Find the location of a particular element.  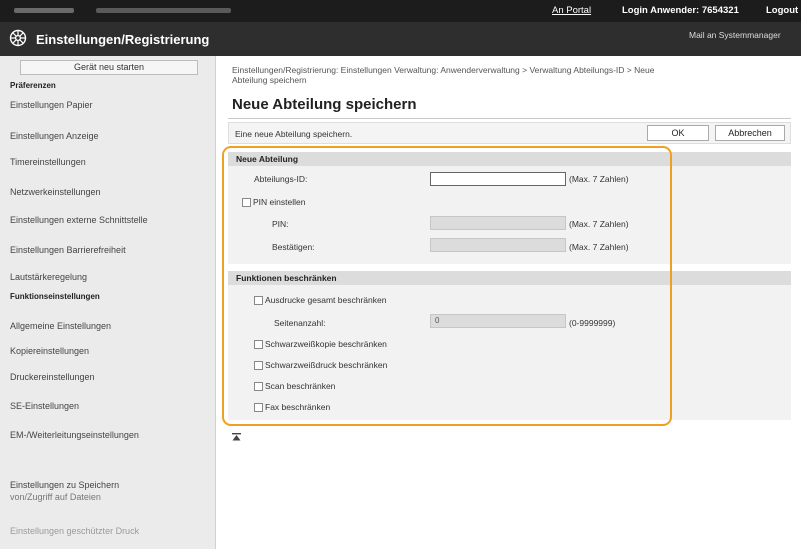

pin-checkbox-label: PIN einstellen is located at coordinates (279, 202).